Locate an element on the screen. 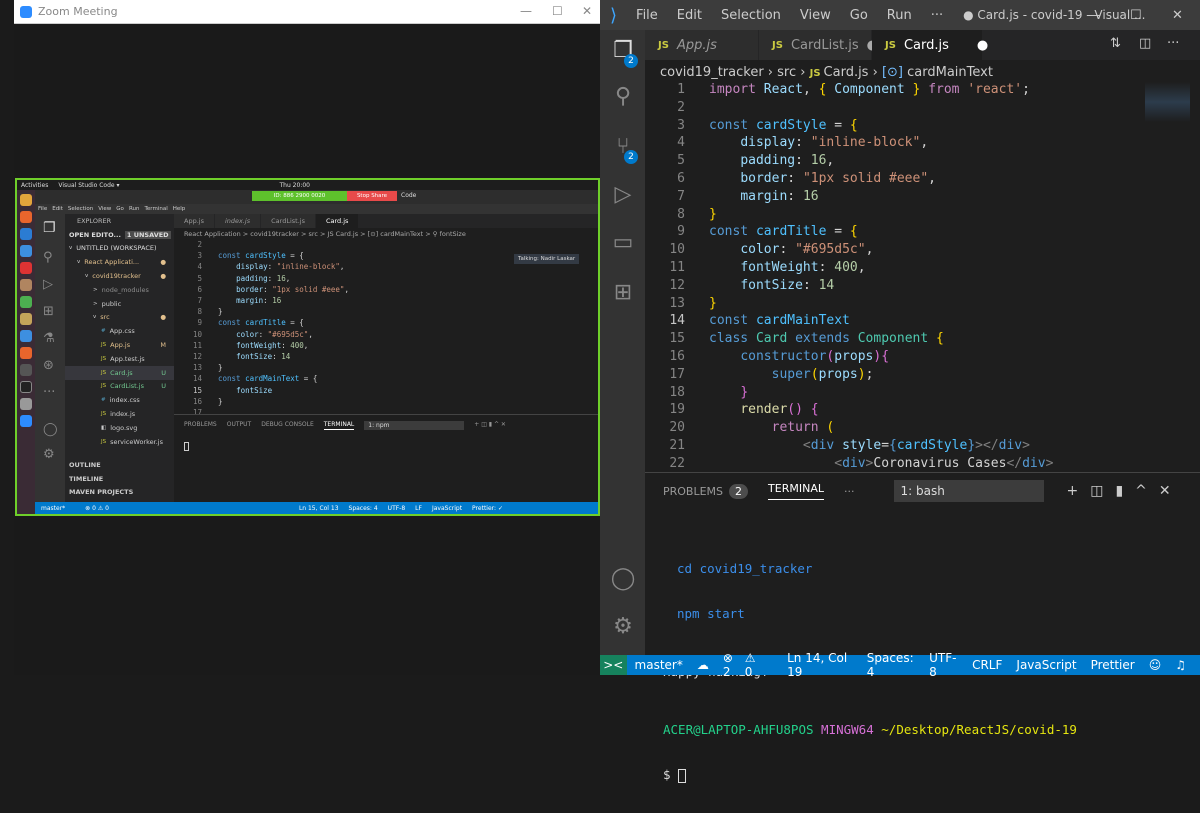 This screenshot has height=813, width=1200. vscode-icon is located at coordinates (26, 234).